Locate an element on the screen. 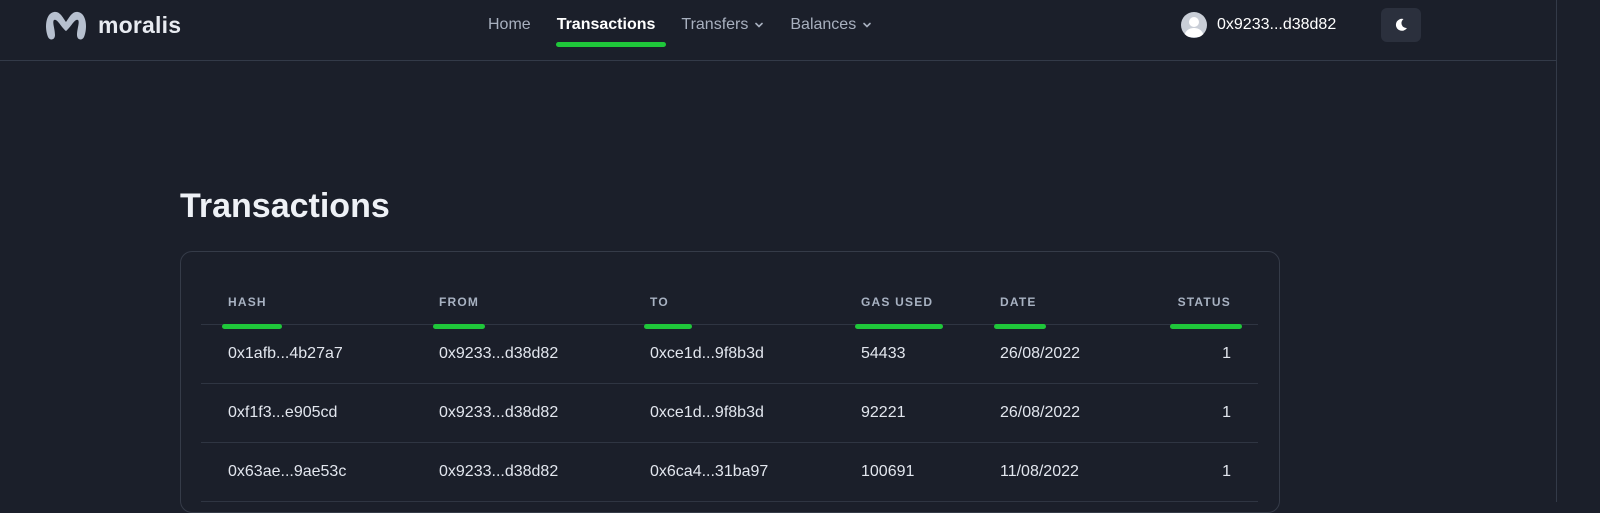 This screenshot has height=513, width=1600. avatar is located at coordinates (1194, 25).